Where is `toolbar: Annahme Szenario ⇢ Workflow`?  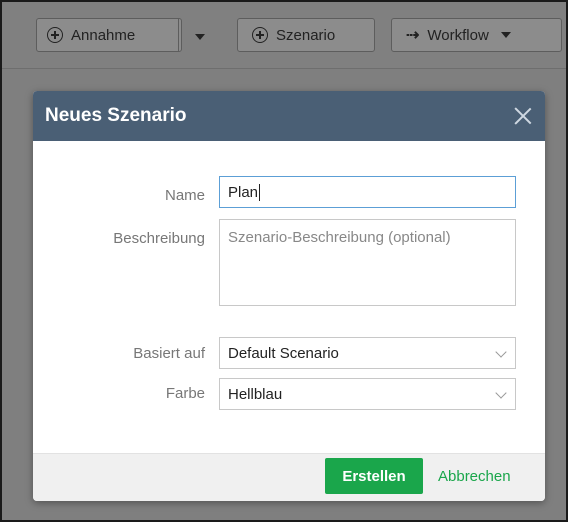 toolbar: Annahme Szenario ⇢ Workflow is located at coordinates (284, 35).